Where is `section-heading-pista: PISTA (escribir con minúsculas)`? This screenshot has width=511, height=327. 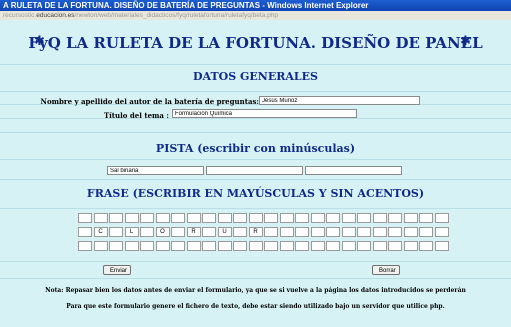
section-heading-pista: PISTA (escribir con minúsculas) is located at coordinates (255, 148).